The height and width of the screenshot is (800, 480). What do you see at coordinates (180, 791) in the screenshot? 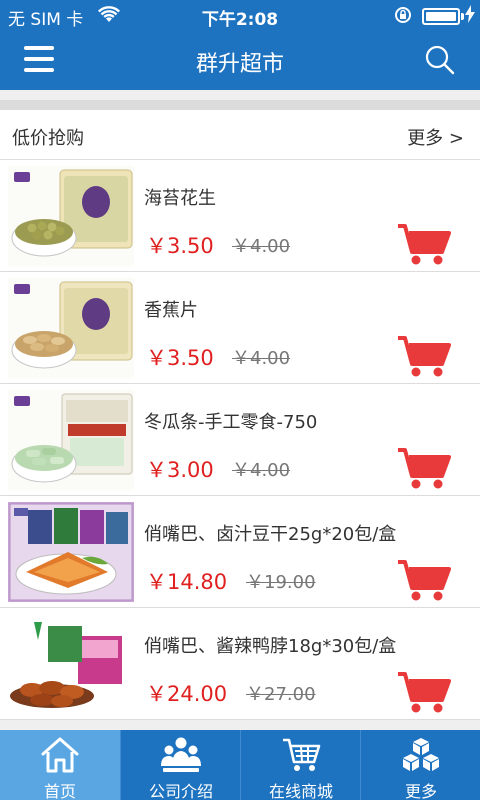
I see `tab-label: 公司介绍` at bounding box center [180, 791].